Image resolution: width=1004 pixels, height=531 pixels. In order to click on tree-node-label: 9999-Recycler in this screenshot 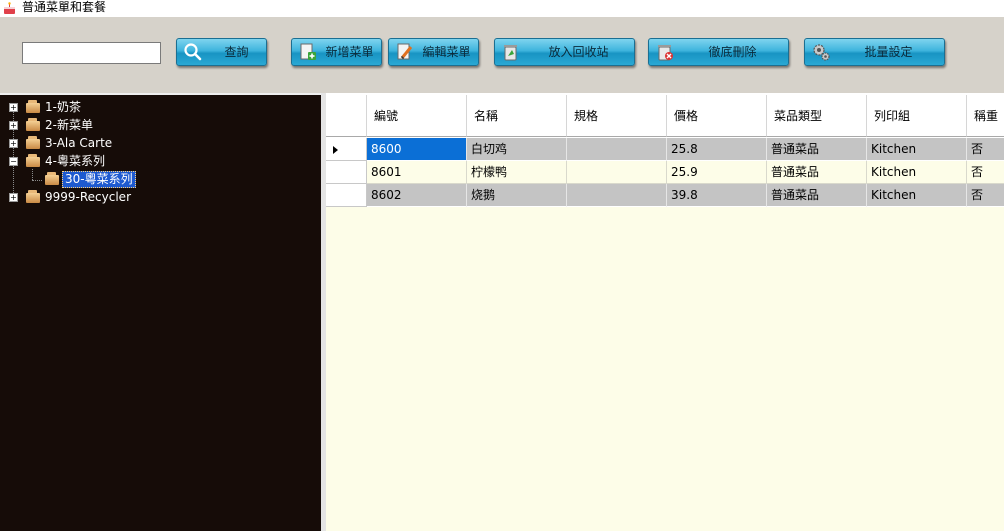, I will do `click(88, 197)`.